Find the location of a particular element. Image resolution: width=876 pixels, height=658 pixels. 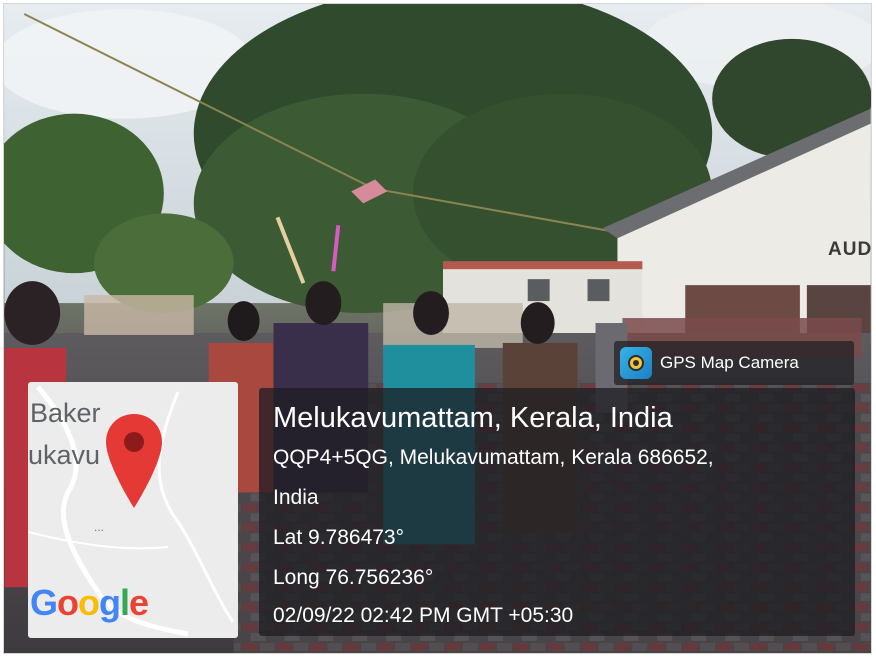

timestamp: 02/09/22 02:42 PM GMT +05:30 is located at coordinates (423, 615).